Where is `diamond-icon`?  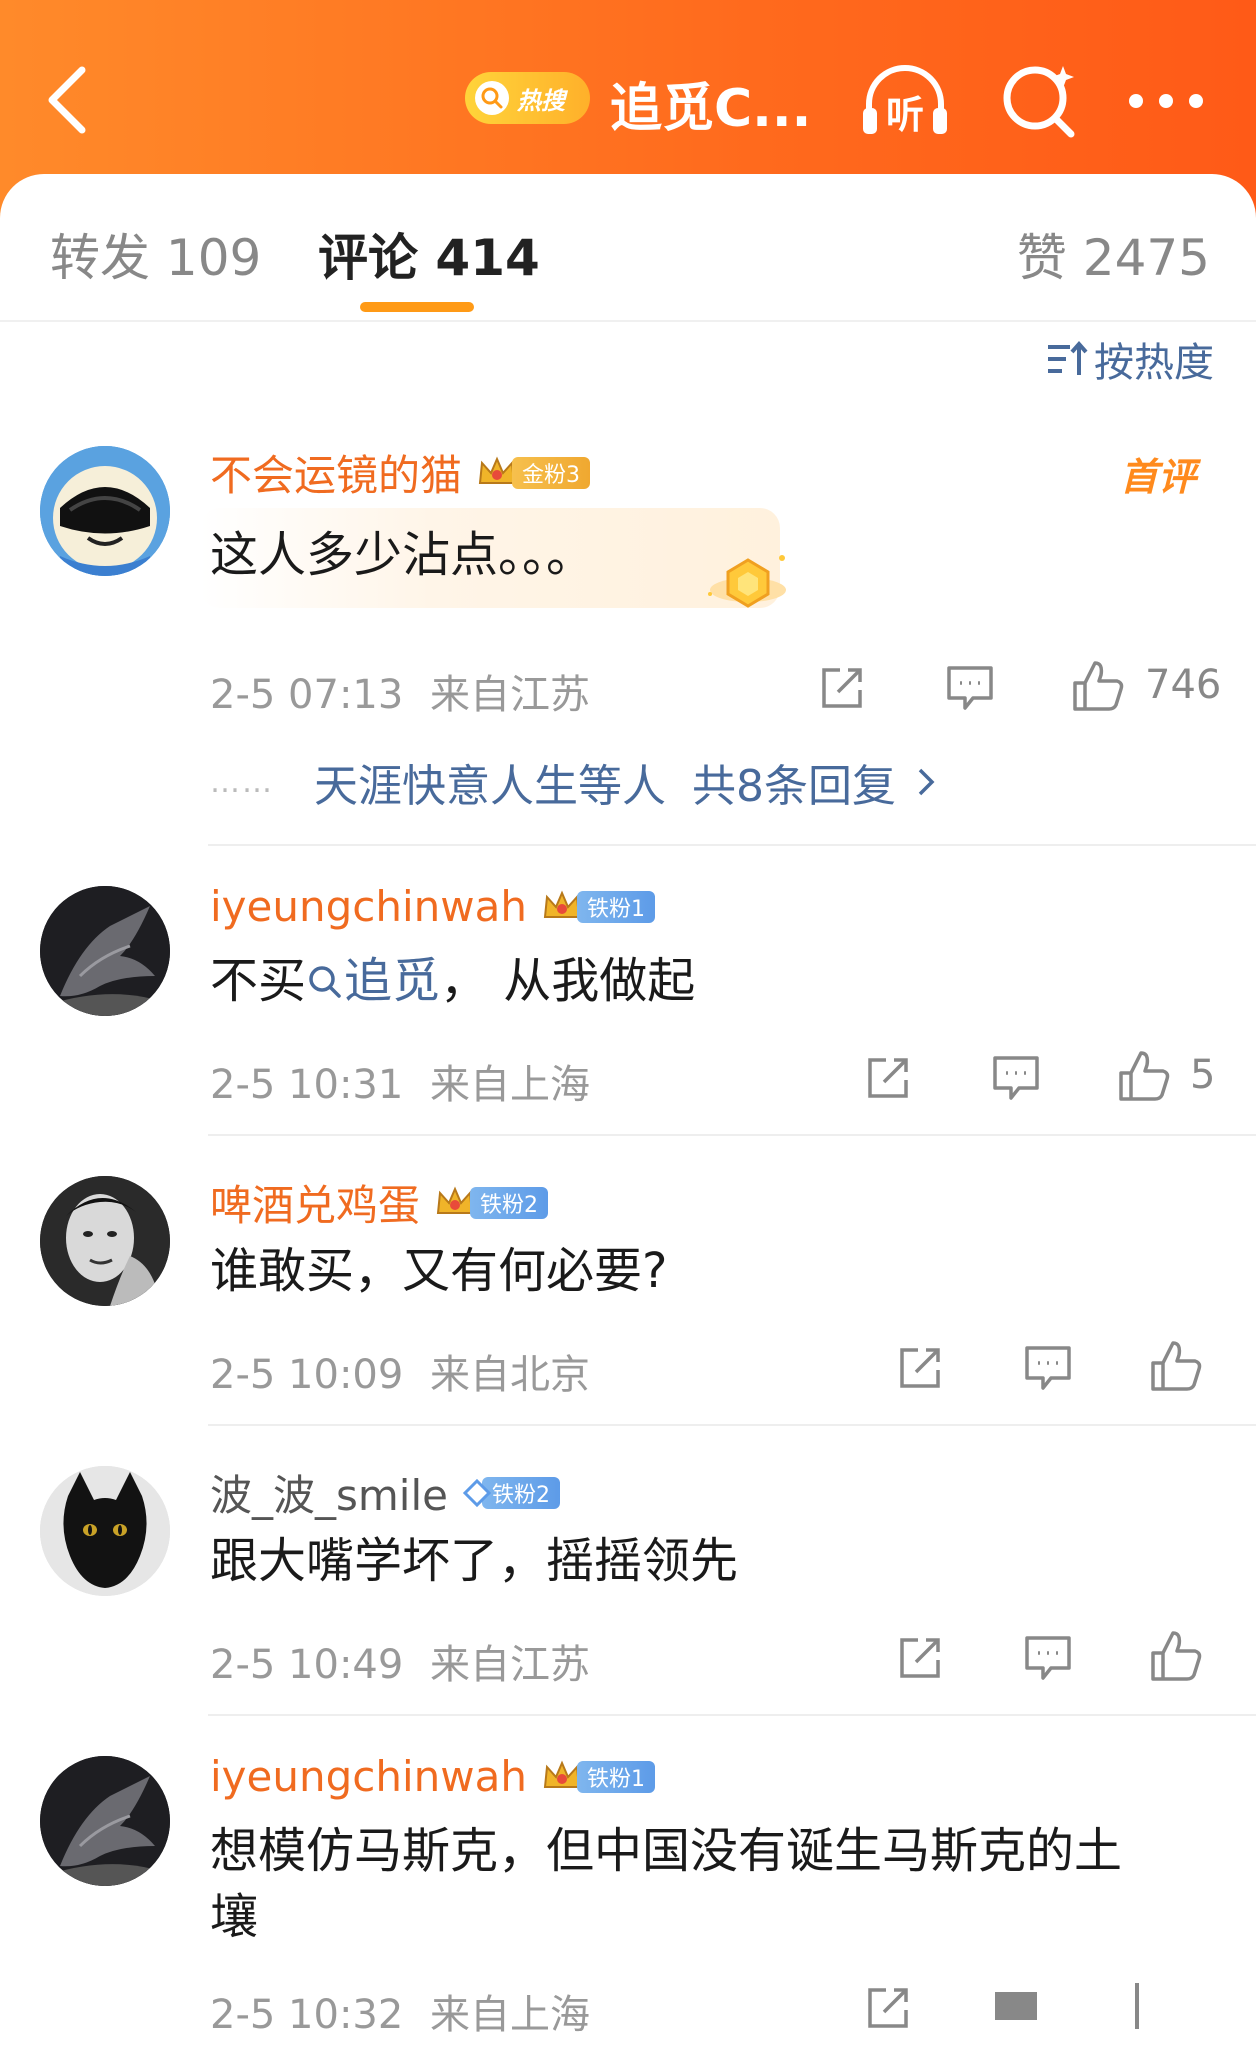 diamond-icon is located at coordinates (477, 1492).